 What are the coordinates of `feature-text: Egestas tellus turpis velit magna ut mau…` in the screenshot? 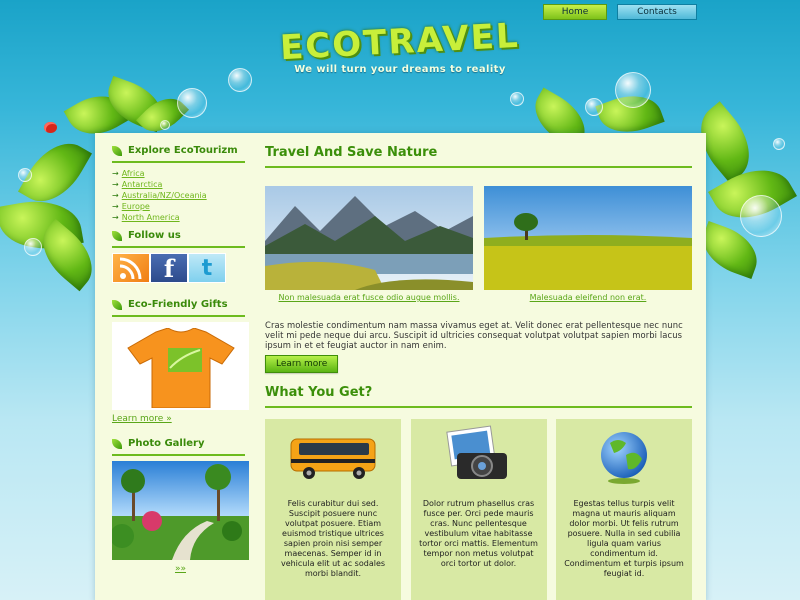 It's located at (624, 538).